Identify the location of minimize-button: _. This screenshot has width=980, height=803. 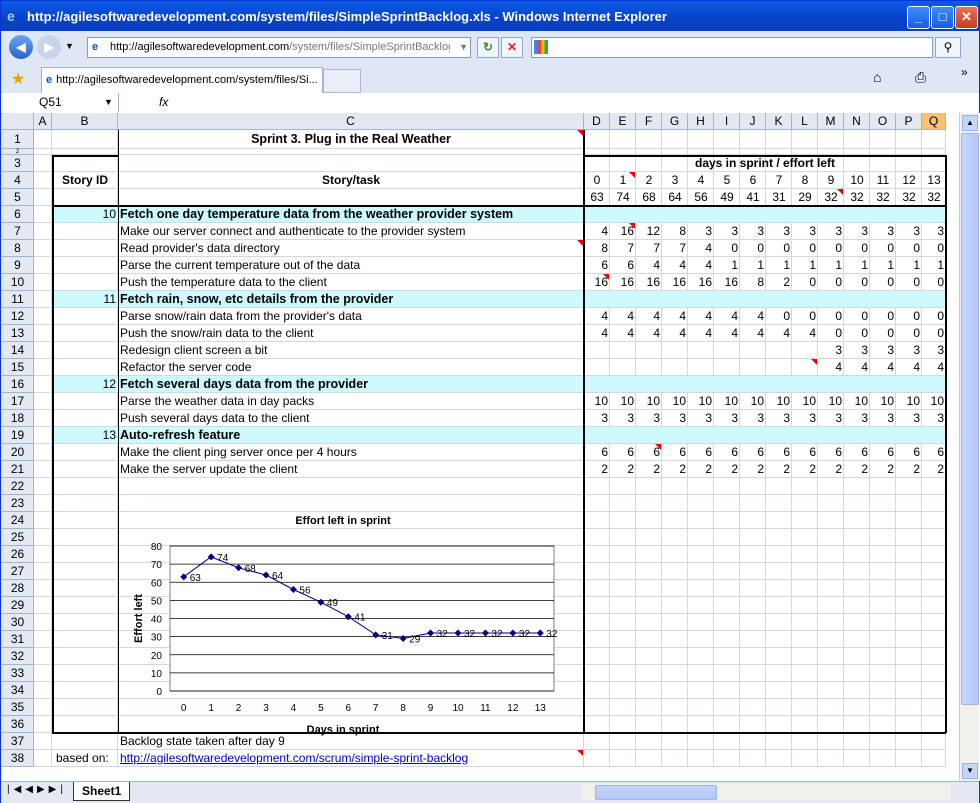
(918, 17).